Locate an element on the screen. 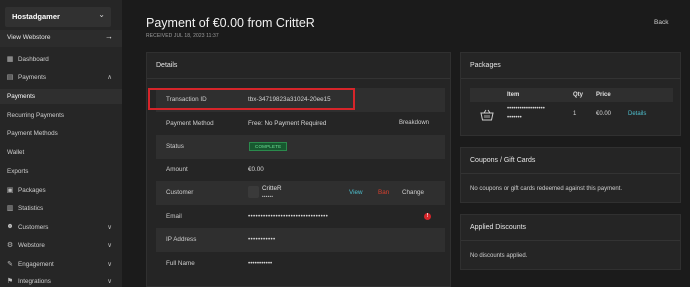 Image resolution: width=690 pixels, height=287 pixels. packages-icon: ▣ is located at coordinates (10, 190).